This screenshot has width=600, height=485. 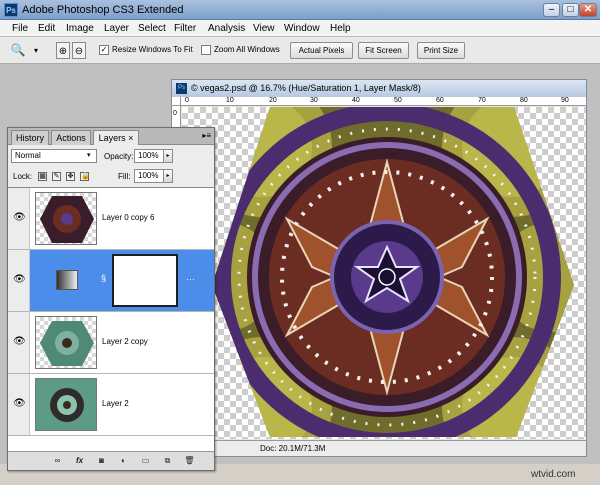 What do you see at coordinates (103, 10) in the screenshot?
I see `app-title: Adobe Photoshop CS3 Extended` at bounding box center [103, 10].